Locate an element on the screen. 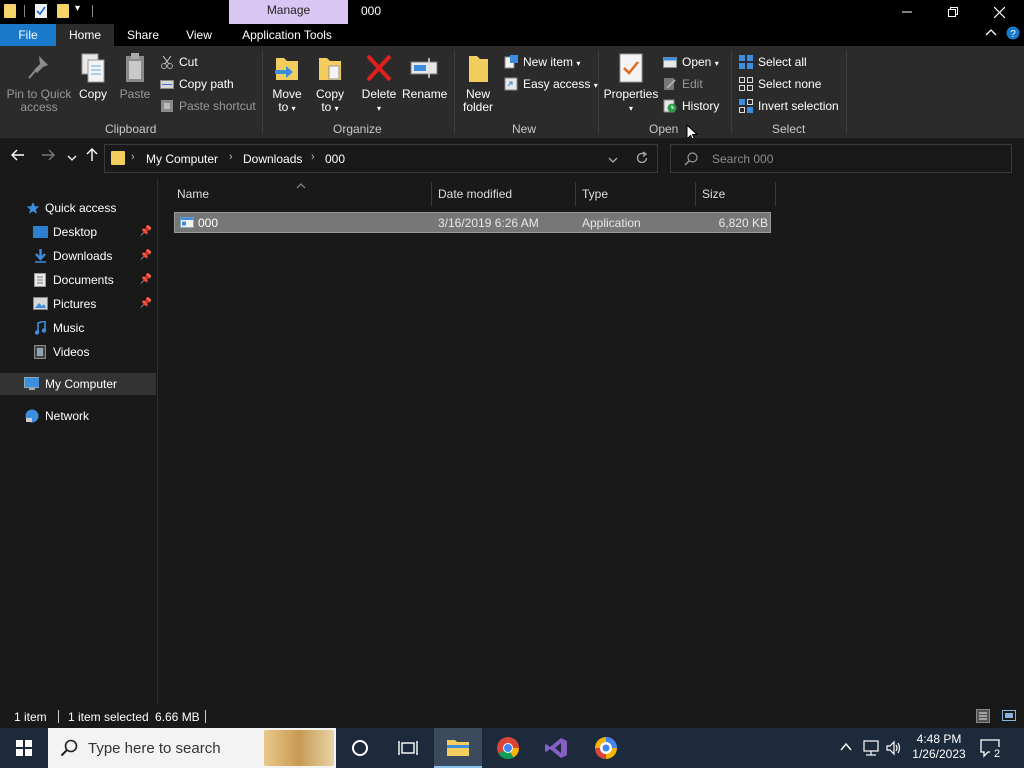 This screenshot has width=1024, height=768. taskbar-search-box: Type here to search is located at coordinates (192, 748).